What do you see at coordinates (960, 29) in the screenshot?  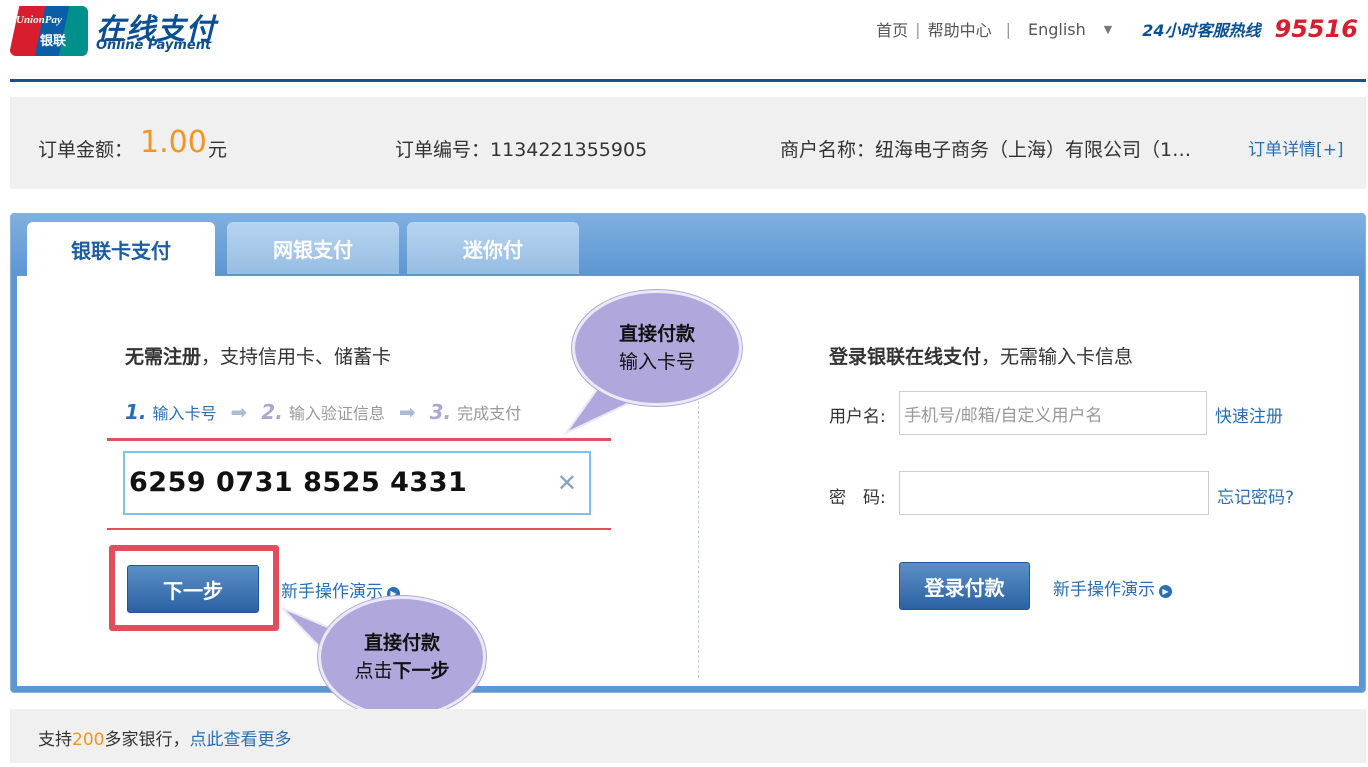 I see `nav-help-link: 帮助中心` at bounding box center [960, 29].